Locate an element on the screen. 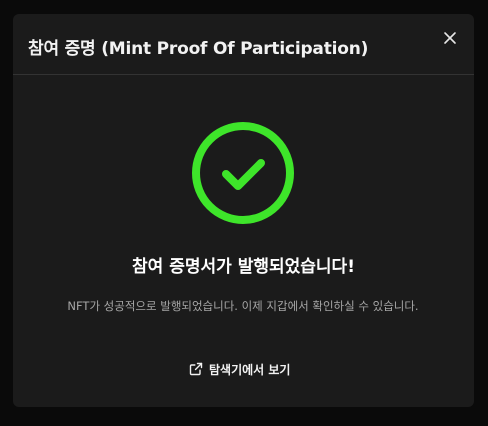 Image resolution: width=488 pixels, height=426 pixels. view-in-explorer-label: 탐색기에서 보기 is located at coordinates (250, 369).